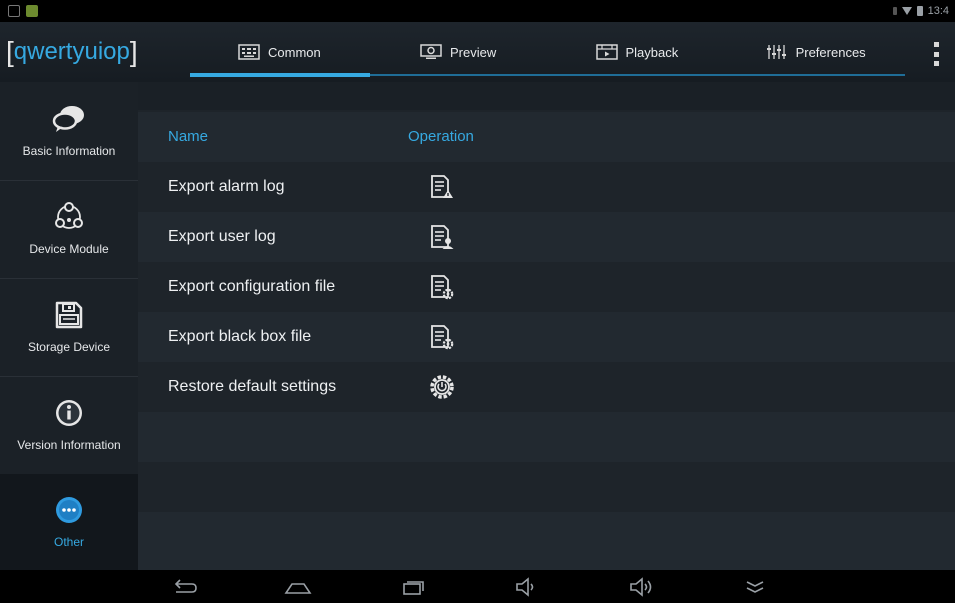 This screenshot has height=603, width=955. Describe the element at coordinates (32, 11) in the screenshot. I see `app-notification-icon` at that location.